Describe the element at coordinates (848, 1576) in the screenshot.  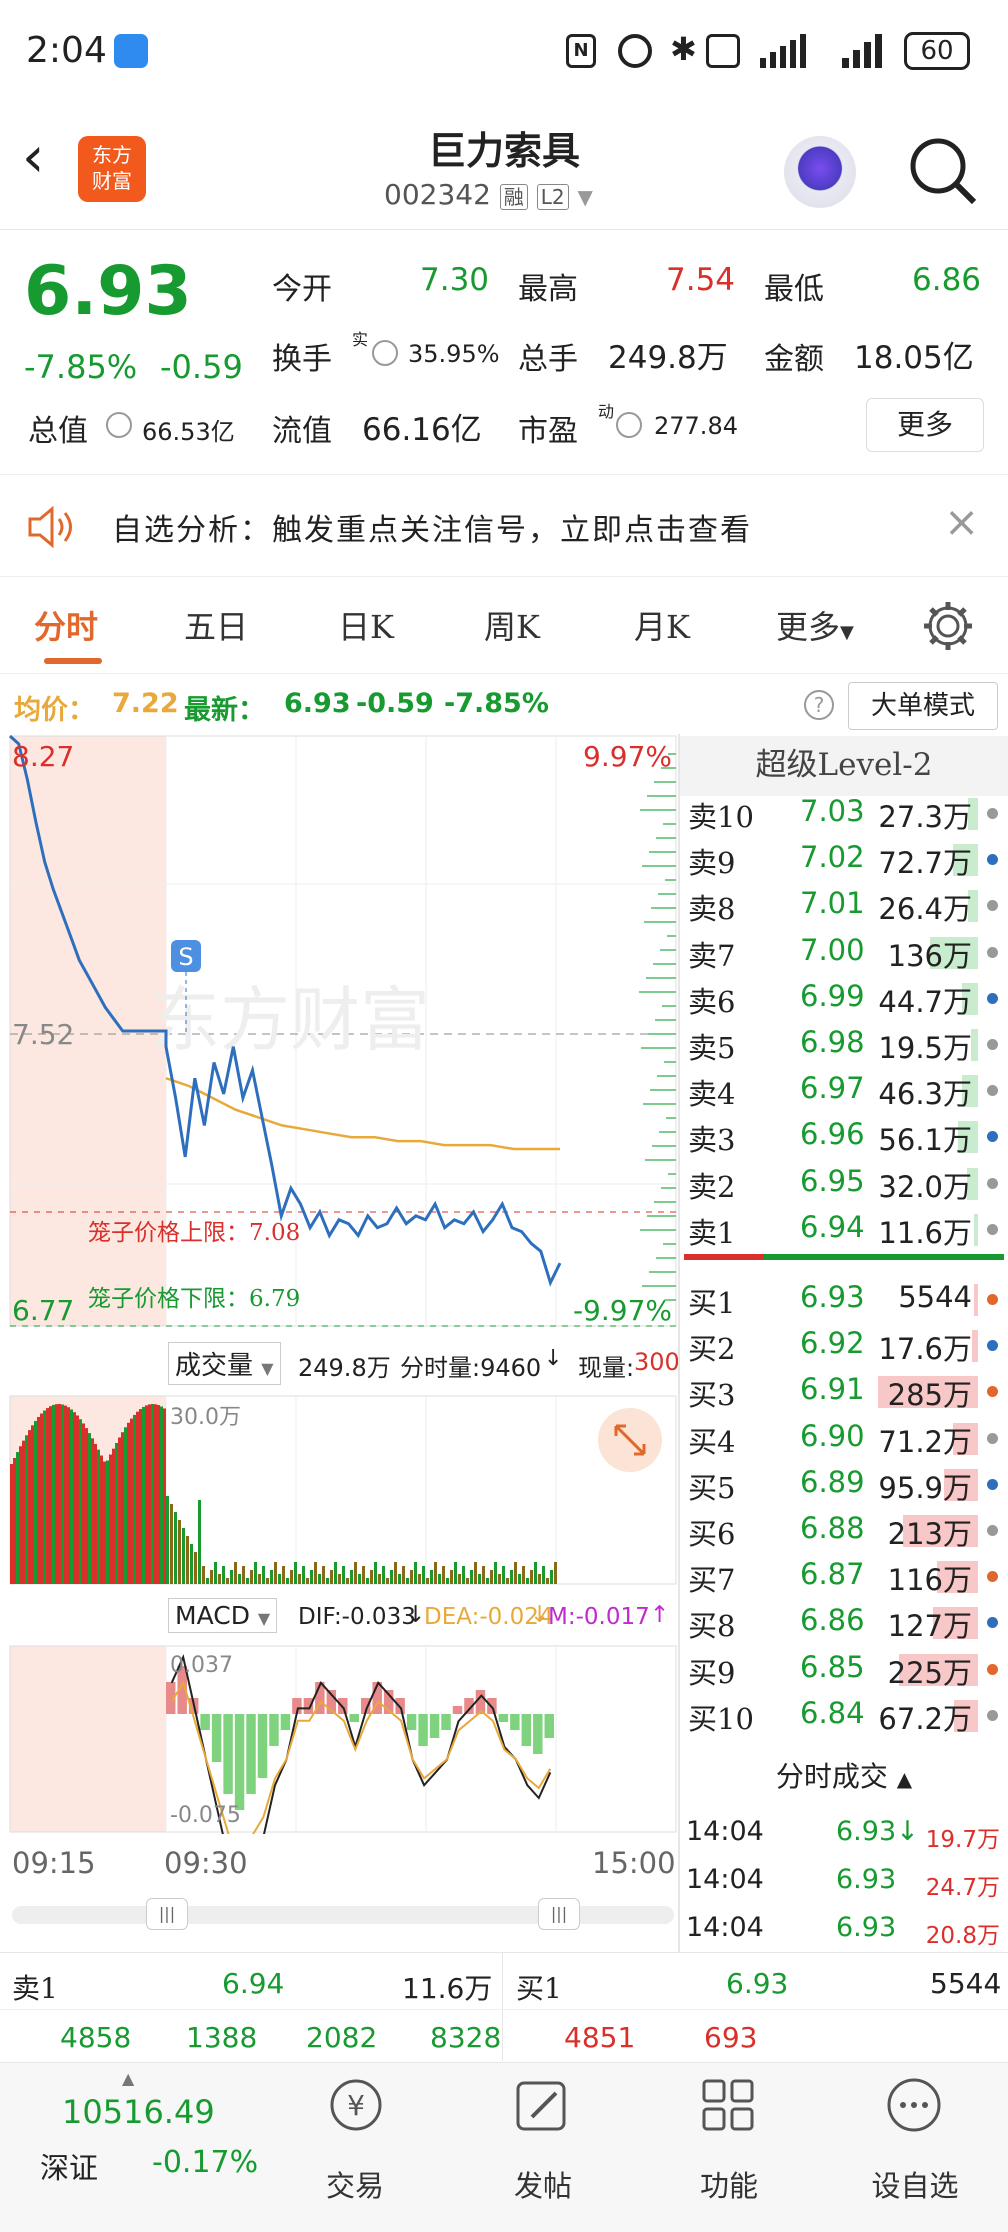
I see `bid-row: 买7 6.87 116万` at that location.